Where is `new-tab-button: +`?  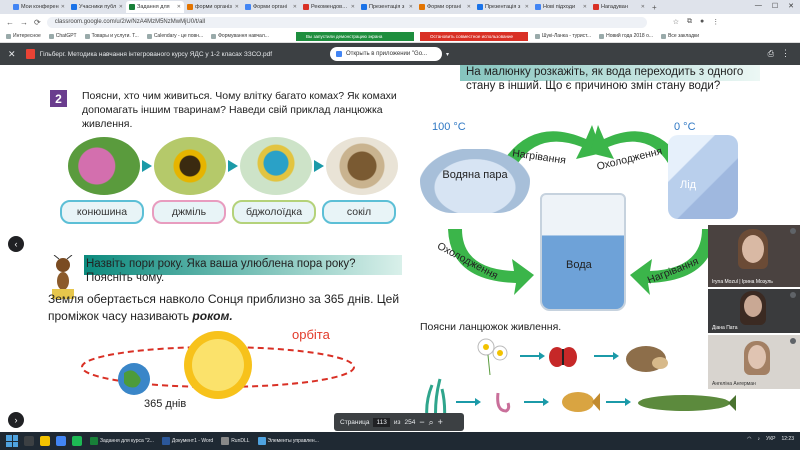 new-tab-button: + is located at coordinates (654, 7).